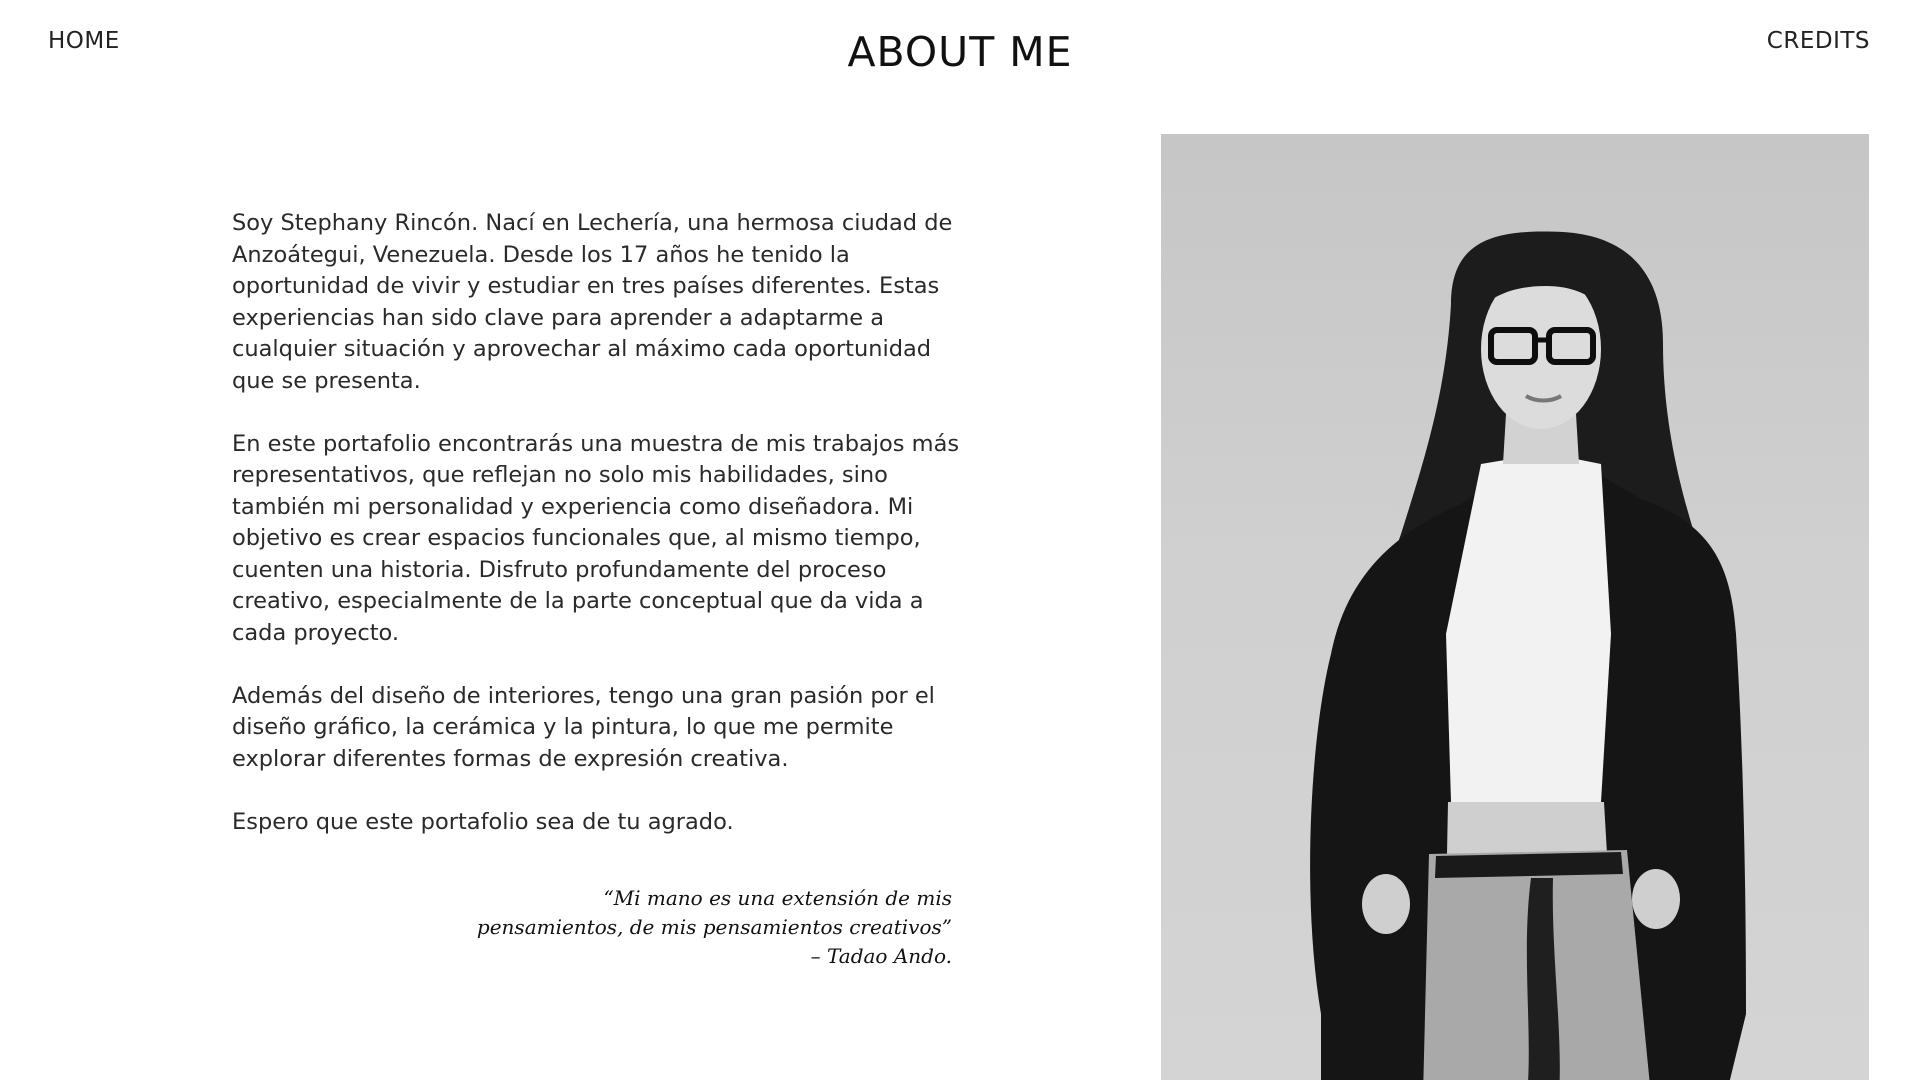 Image resolution: width=1920 pixels, height=1080 pixels. I want to click on skin, so click(1527, 828).